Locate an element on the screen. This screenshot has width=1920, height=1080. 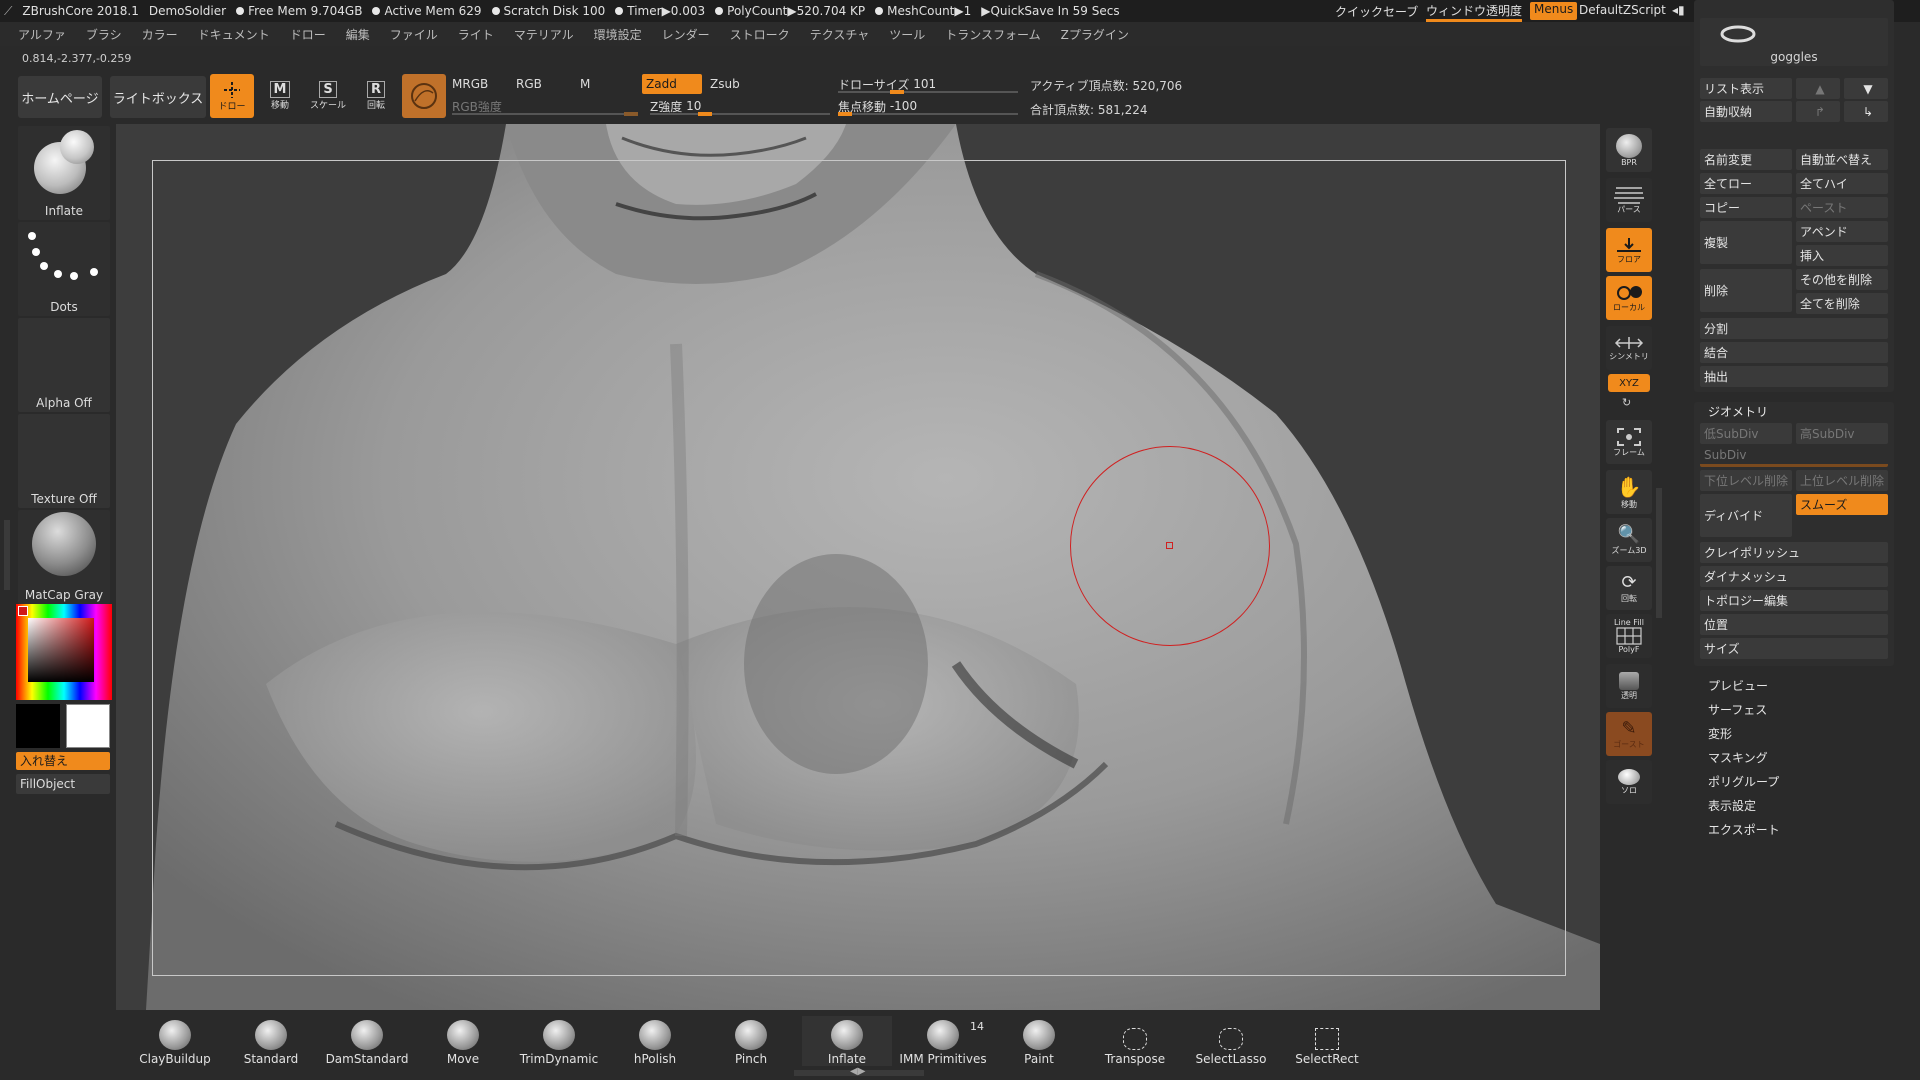
menu-item: ドキュメント is located at coordinates (234, 34).